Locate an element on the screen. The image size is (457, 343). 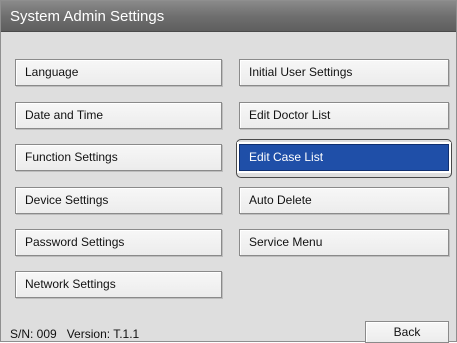
serial-number: S/N: 009 is located at coordinates (33, 334).